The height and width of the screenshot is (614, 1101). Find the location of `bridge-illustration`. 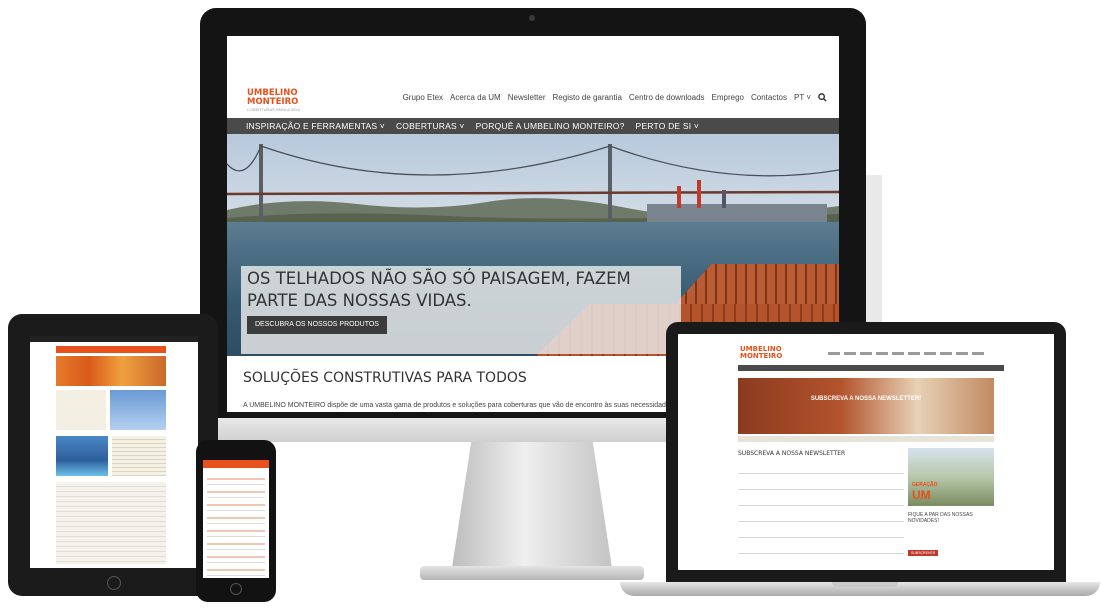

bridge-illustration is located at coordinates (533, 184).